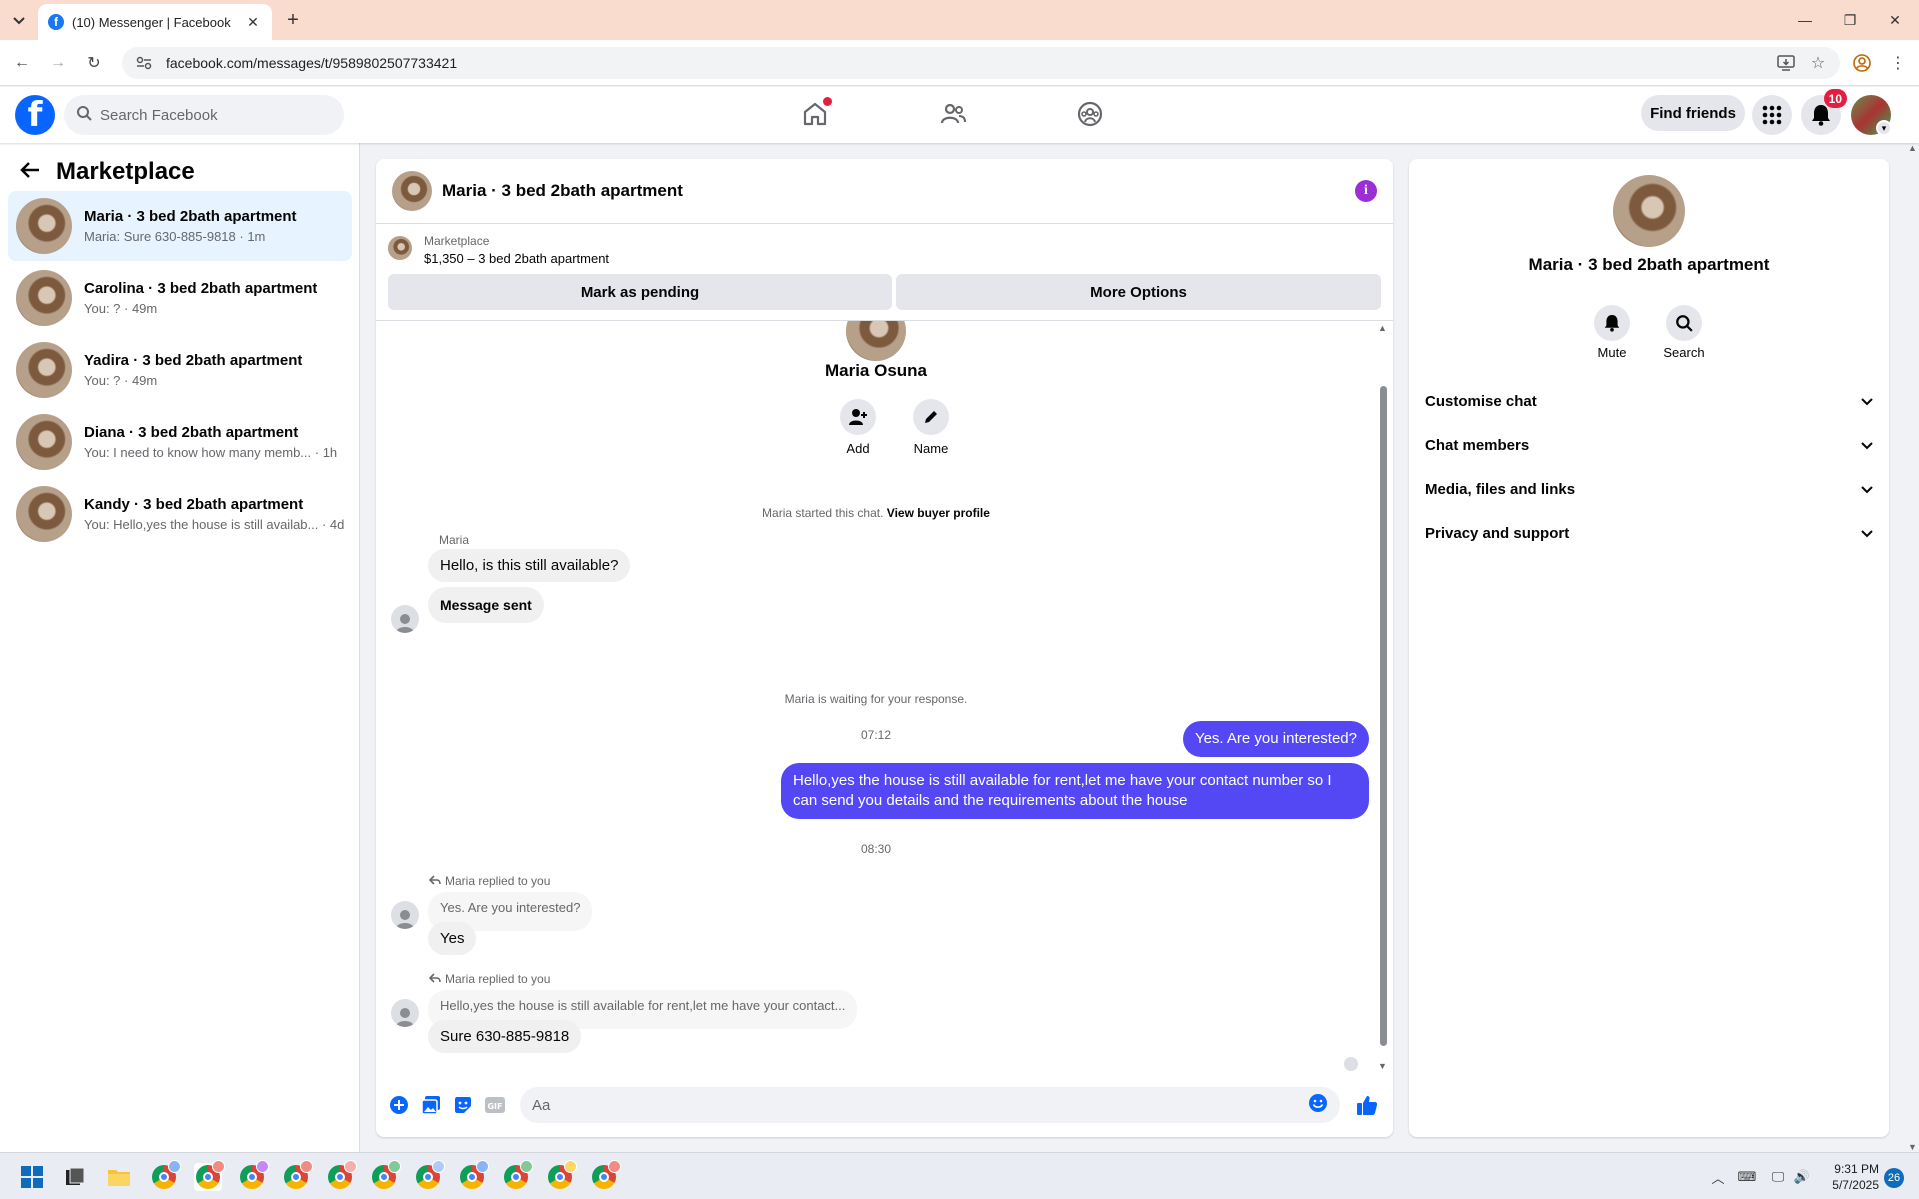  I want to click on chevron-down-icon, so click(1867, 401).